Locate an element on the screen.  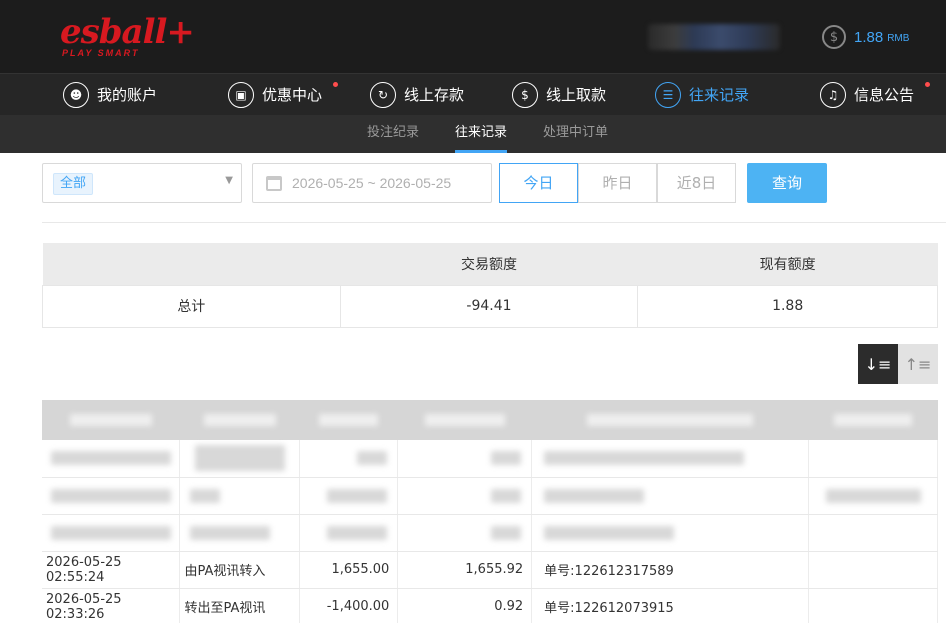
withdraw-icon: $ is located at coordinates (525, 94).